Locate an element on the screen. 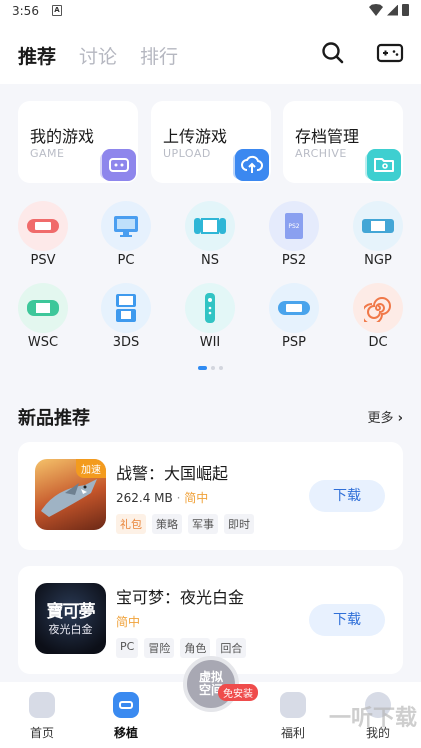 The width and height of the screenshot is (421, 748). card-subtitle: ARCHIVE is located at coordinates (321, 153).